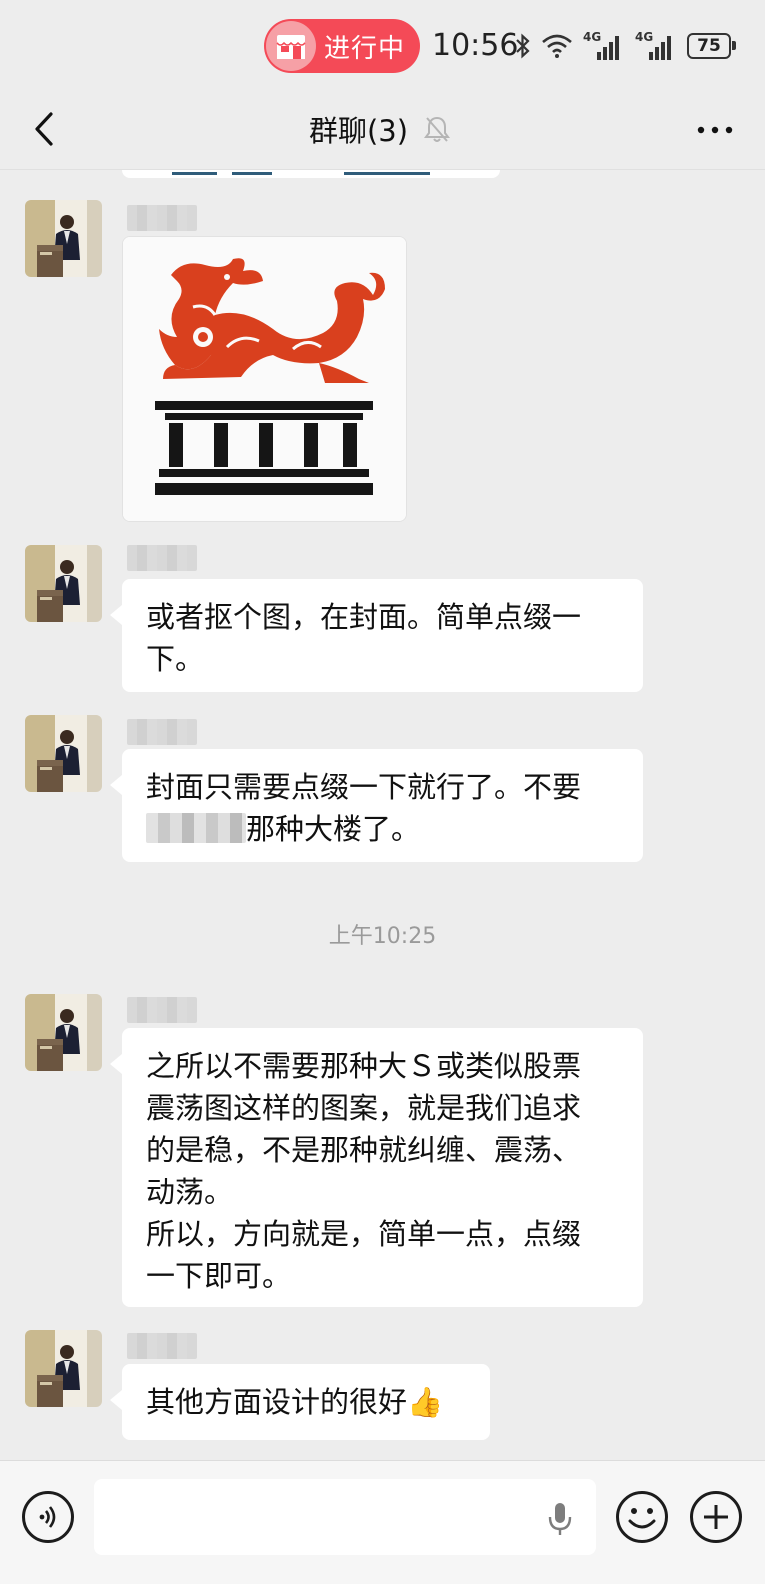 The width and height of the screenshot is (765, 1584). What do you see at coordinates (557, 46) in the screenshot?
I see `wifi-icon` at bounding box center [557, 46].